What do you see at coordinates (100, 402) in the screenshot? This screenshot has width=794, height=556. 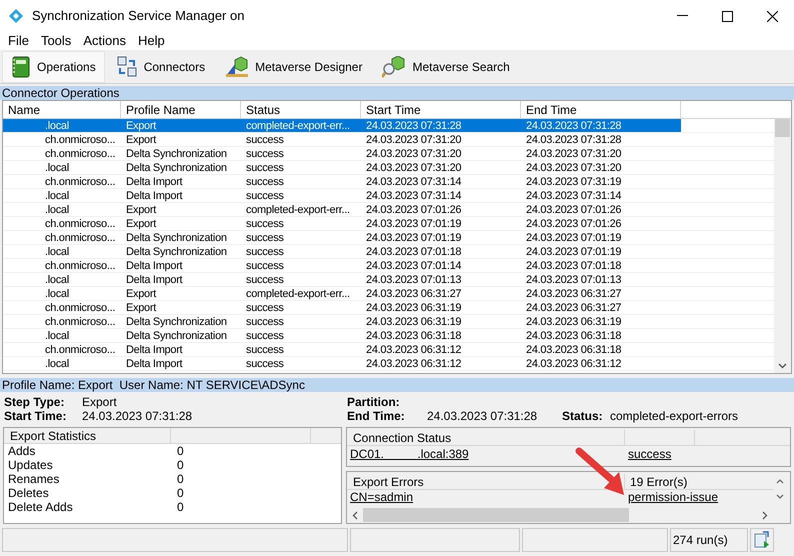 I see `field-value: Export` at bounding box center [100, 402].